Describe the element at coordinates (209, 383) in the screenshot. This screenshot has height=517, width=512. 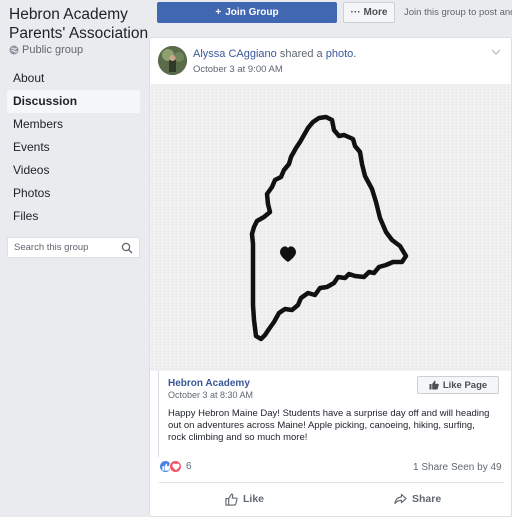
I see `page-name: Hebron Academy` at that location.